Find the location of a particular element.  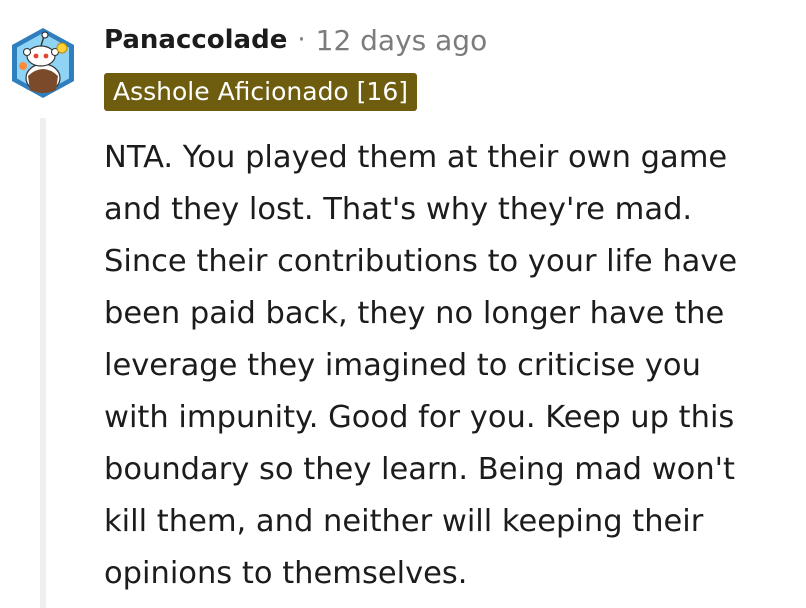

comment-body-line: NTA. You played them at their own game is located at coordinates (416, 157).